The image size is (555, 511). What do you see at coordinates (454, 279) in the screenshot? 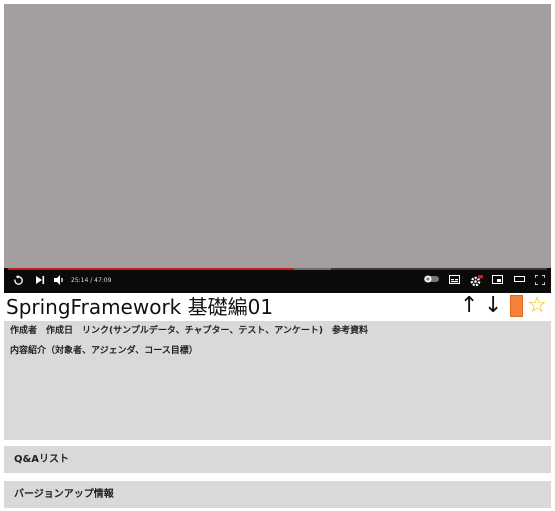
I see `subtitles-icon` at bounding box center [454, 279].